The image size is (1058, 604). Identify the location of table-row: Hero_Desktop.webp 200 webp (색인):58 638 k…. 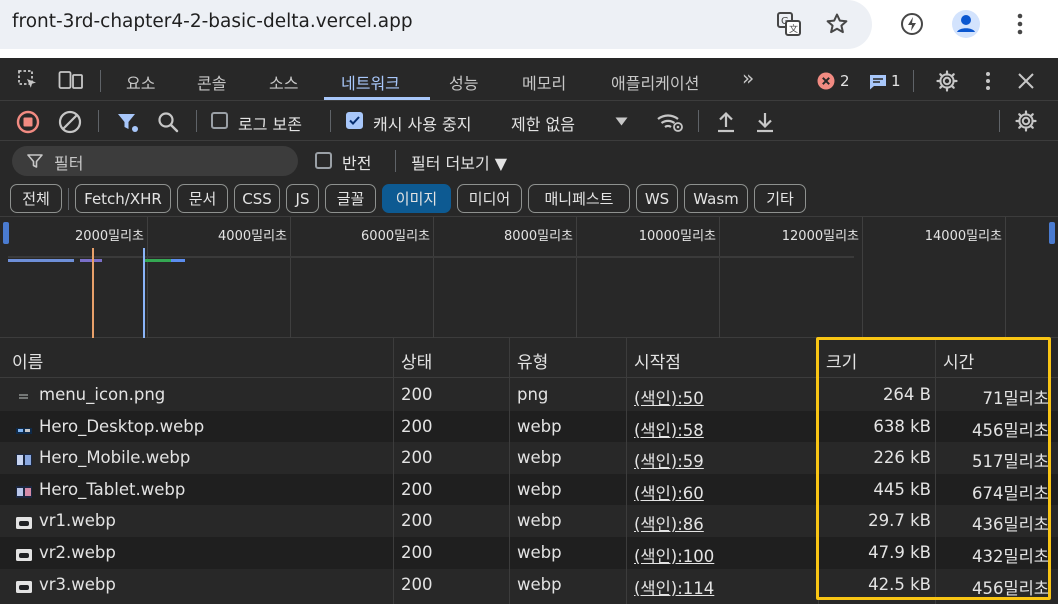
(529, 426).